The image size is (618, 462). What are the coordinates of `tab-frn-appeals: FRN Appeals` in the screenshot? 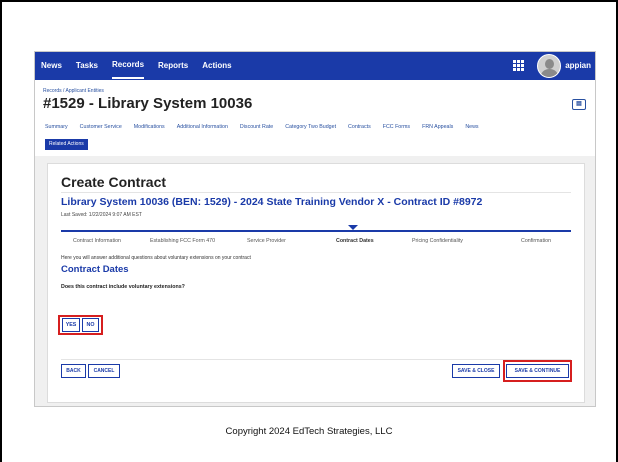 It's located at (437, 127).